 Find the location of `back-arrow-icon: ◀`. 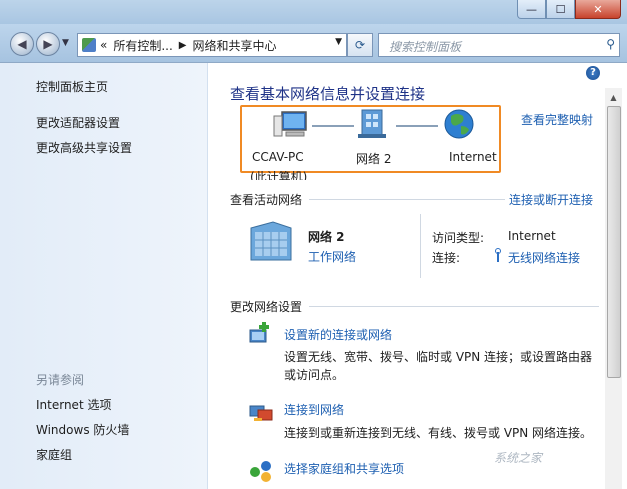

back-arrow-icon: ◀ is located at coordinates (22, 44).